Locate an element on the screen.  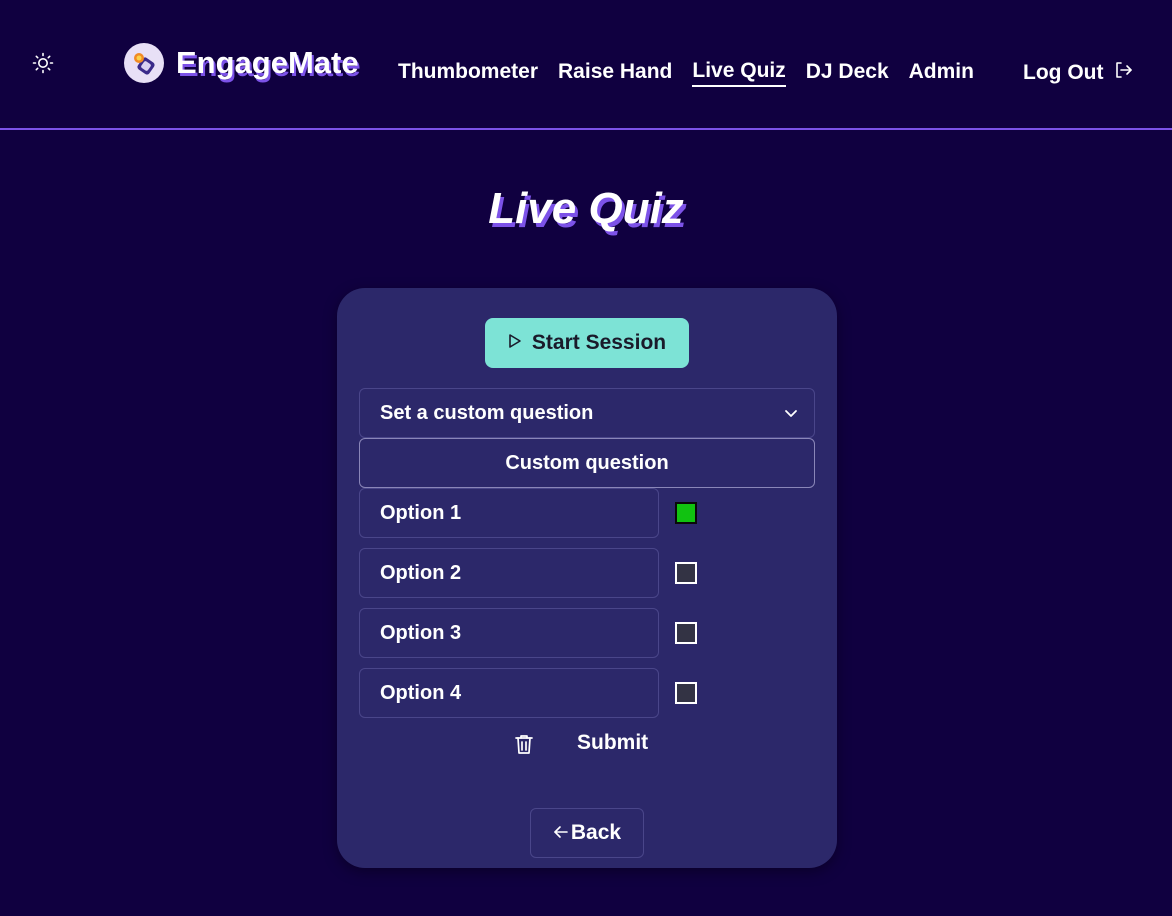
sun-icon is located at coordinates (43, 63).